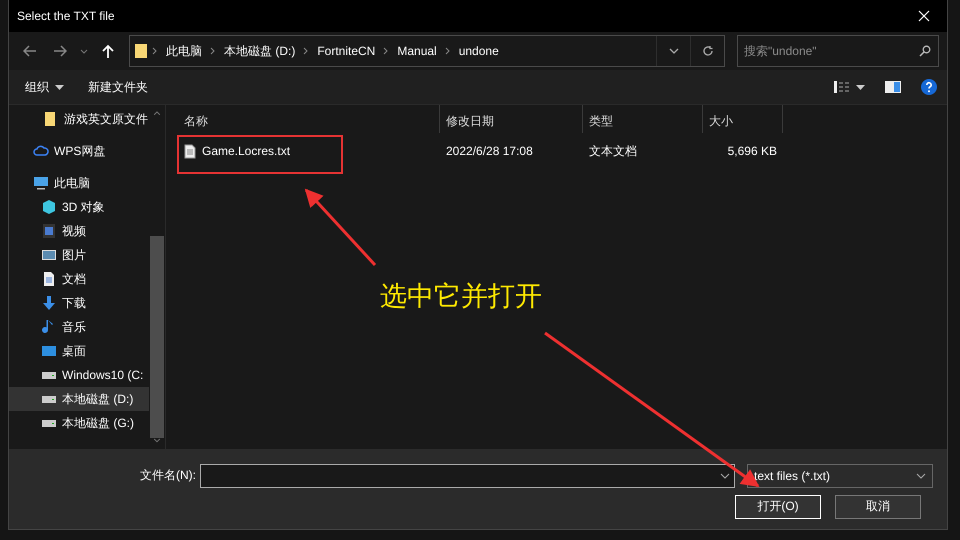 The height and width of the screenshot is (540, 960). I want to click on address-bar: 此电脑 本地磁盘 (D:) FortniteCN Manual undone, so click(427, 51).